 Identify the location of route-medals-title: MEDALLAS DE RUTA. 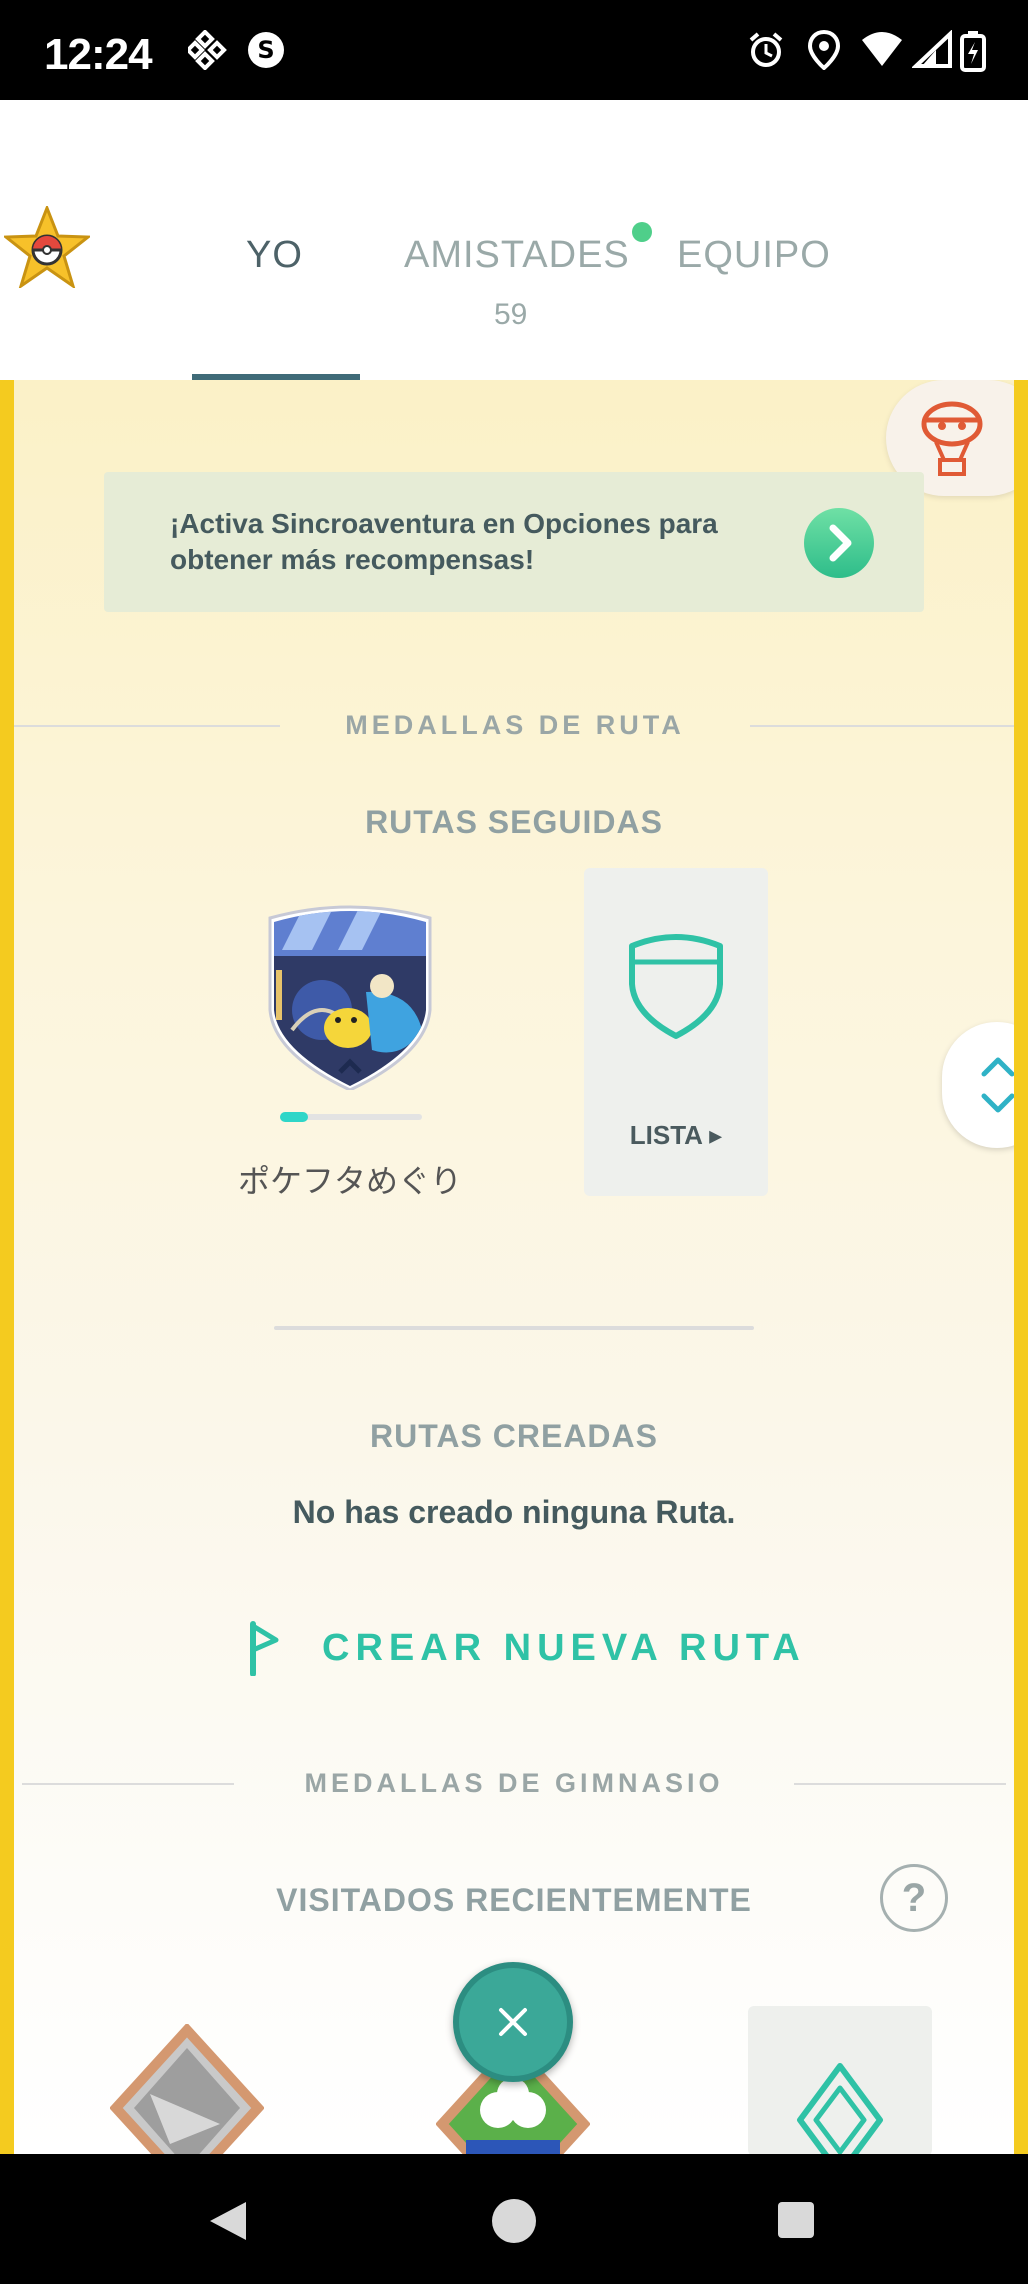
(515, 725).